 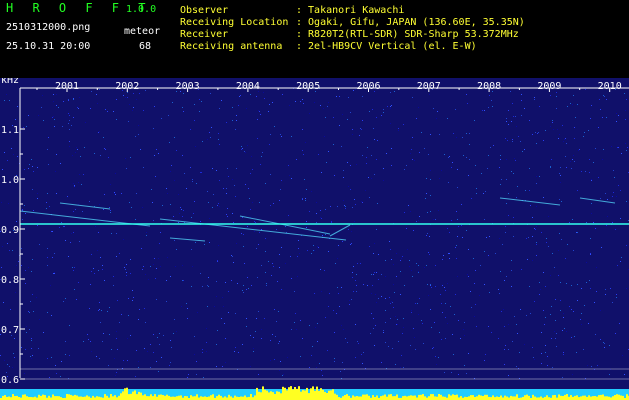 What do you see at coordinates (204, 10) in the screenshot?
I see `info-key-observer: Observer` at bounding box center [204, 10].